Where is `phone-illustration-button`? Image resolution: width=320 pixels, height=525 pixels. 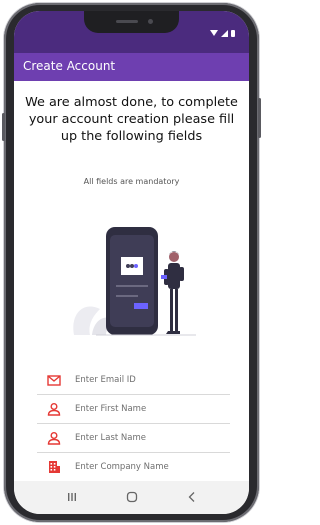 phone-illustration-button is located at coordinates (141, 306).